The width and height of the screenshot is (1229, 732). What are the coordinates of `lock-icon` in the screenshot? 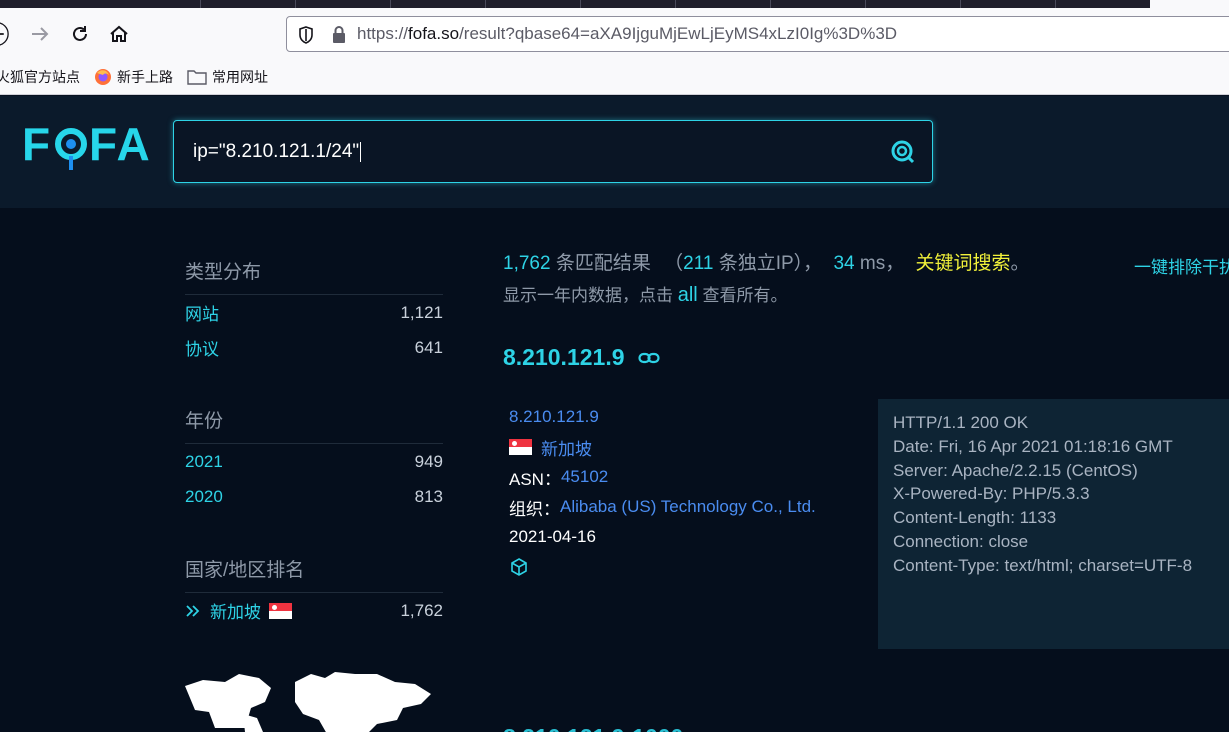 It's located at (339, 35).